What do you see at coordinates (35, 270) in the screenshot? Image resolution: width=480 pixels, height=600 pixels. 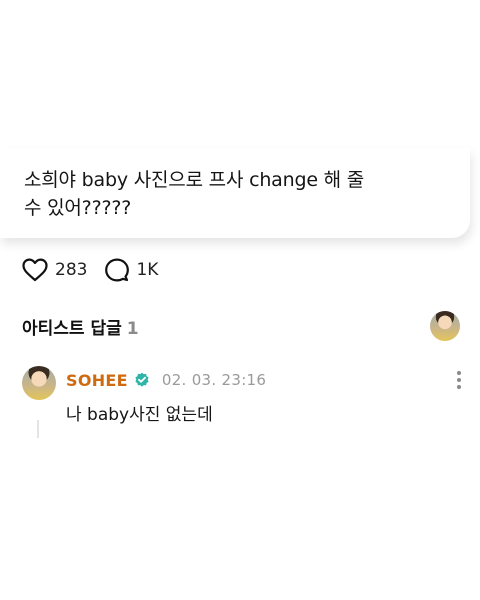 I see `heart-icon` at bounding box center [35, 270].